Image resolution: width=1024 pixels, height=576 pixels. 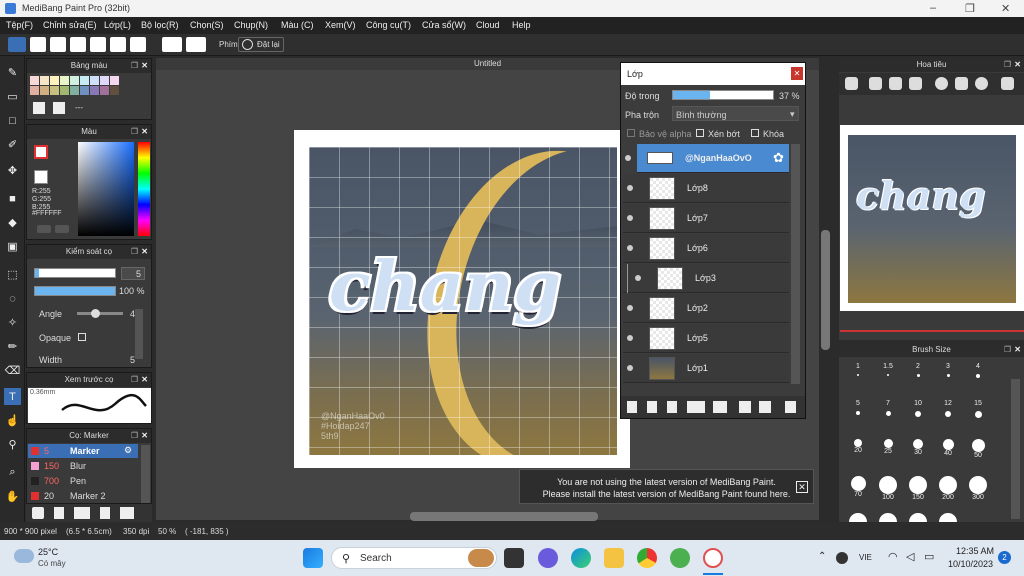 What do you see at coordinates (59, 108) in the screenshot?
I see `delete-palette-icon` at bounding box center [59, 108].